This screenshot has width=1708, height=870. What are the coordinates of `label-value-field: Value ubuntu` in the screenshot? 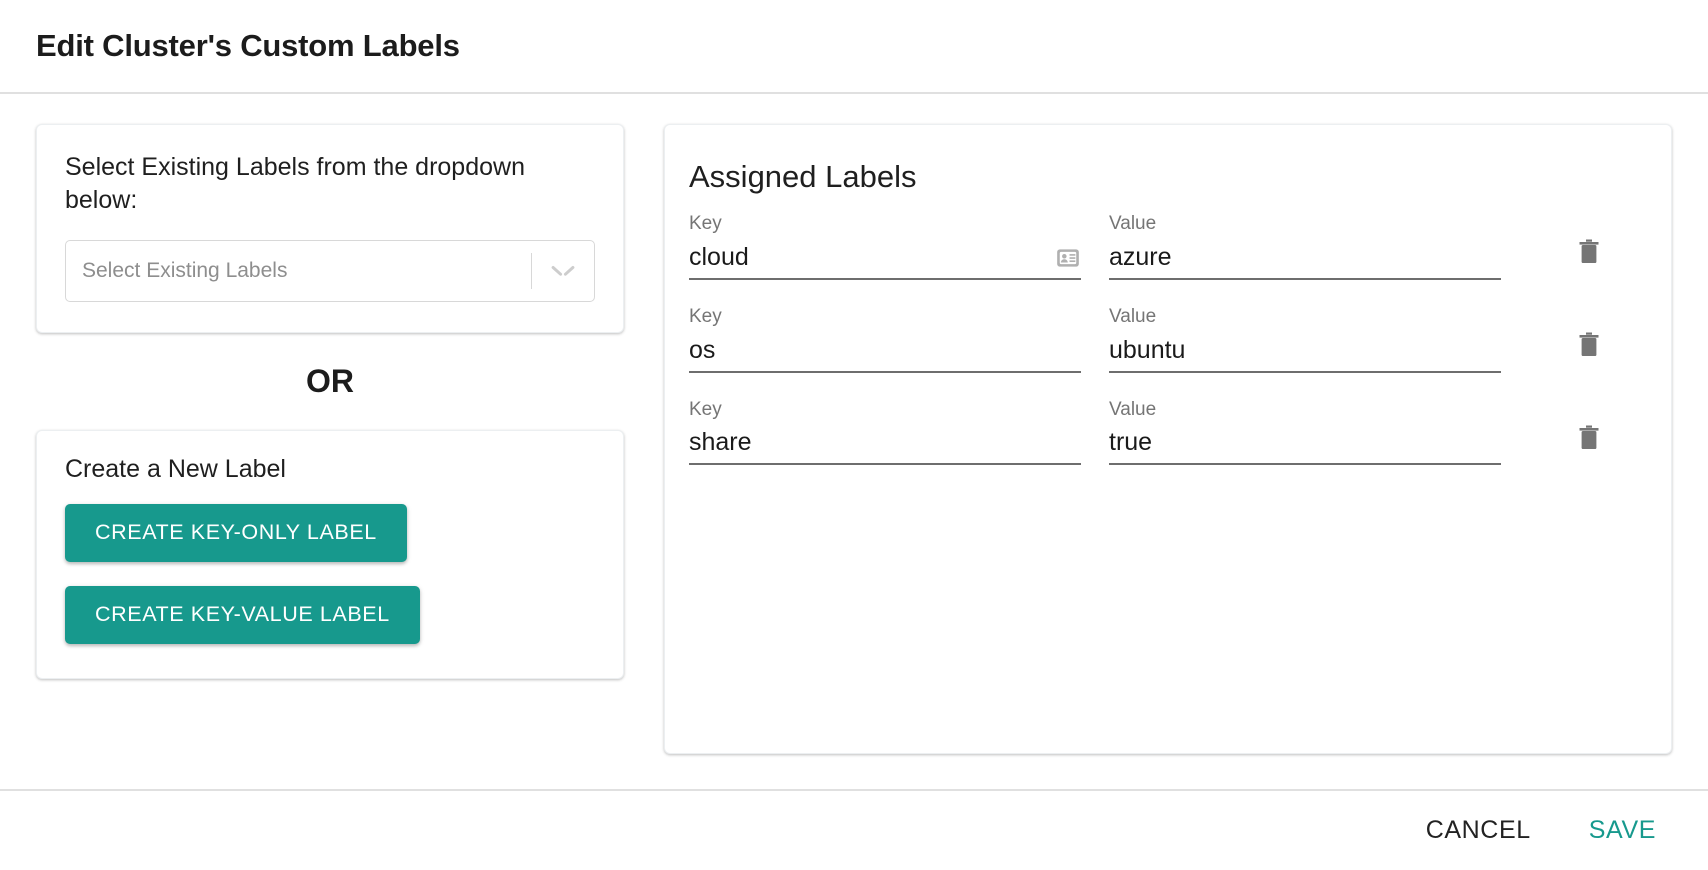 It's located at (1305, 339).